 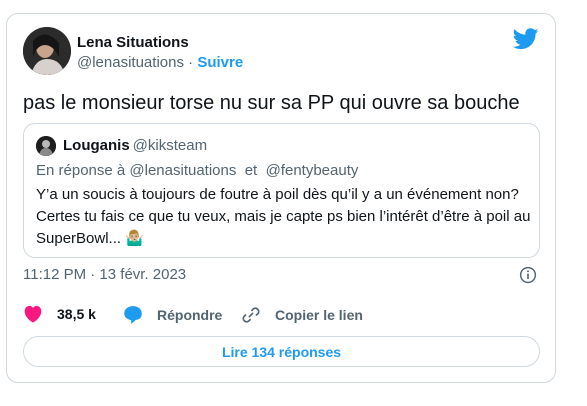 I want to click on copy-link-button: Copier le lien, so click(x=302, y=315).